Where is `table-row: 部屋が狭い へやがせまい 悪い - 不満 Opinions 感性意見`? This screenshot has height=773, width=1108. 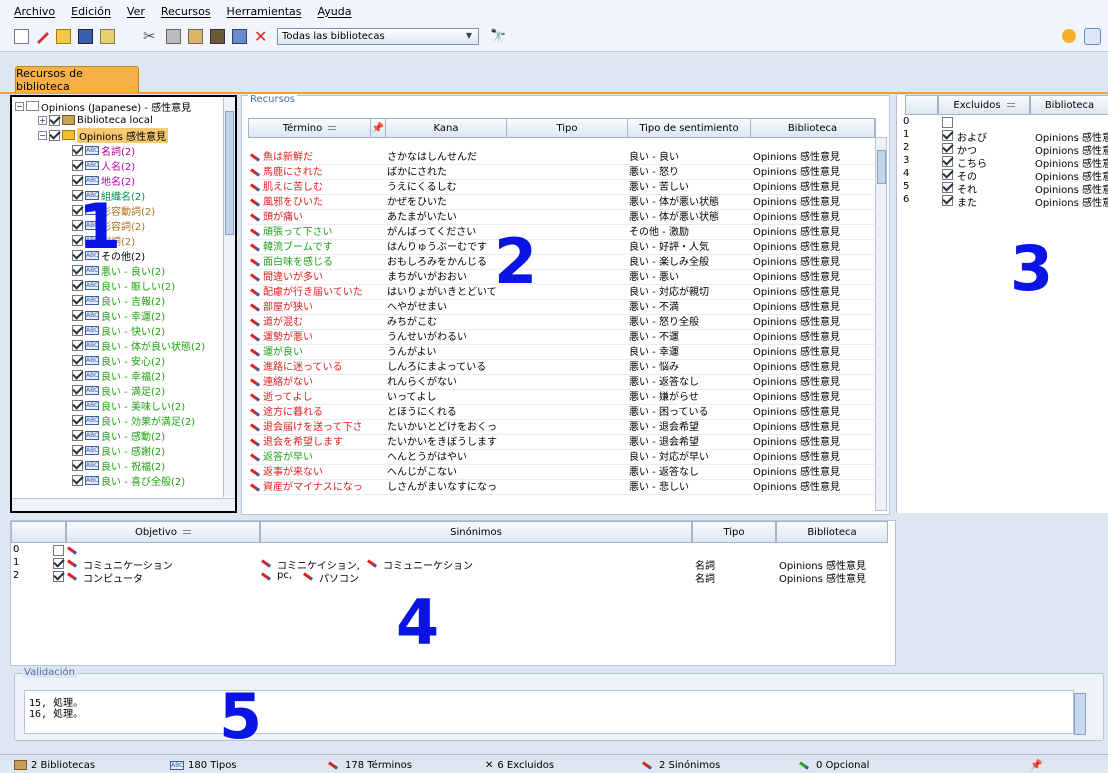
table-row: 部屋が狭い へやがせまい 悪い - 不満 Opinions 感性意見 is located at coordinates (561, 307).